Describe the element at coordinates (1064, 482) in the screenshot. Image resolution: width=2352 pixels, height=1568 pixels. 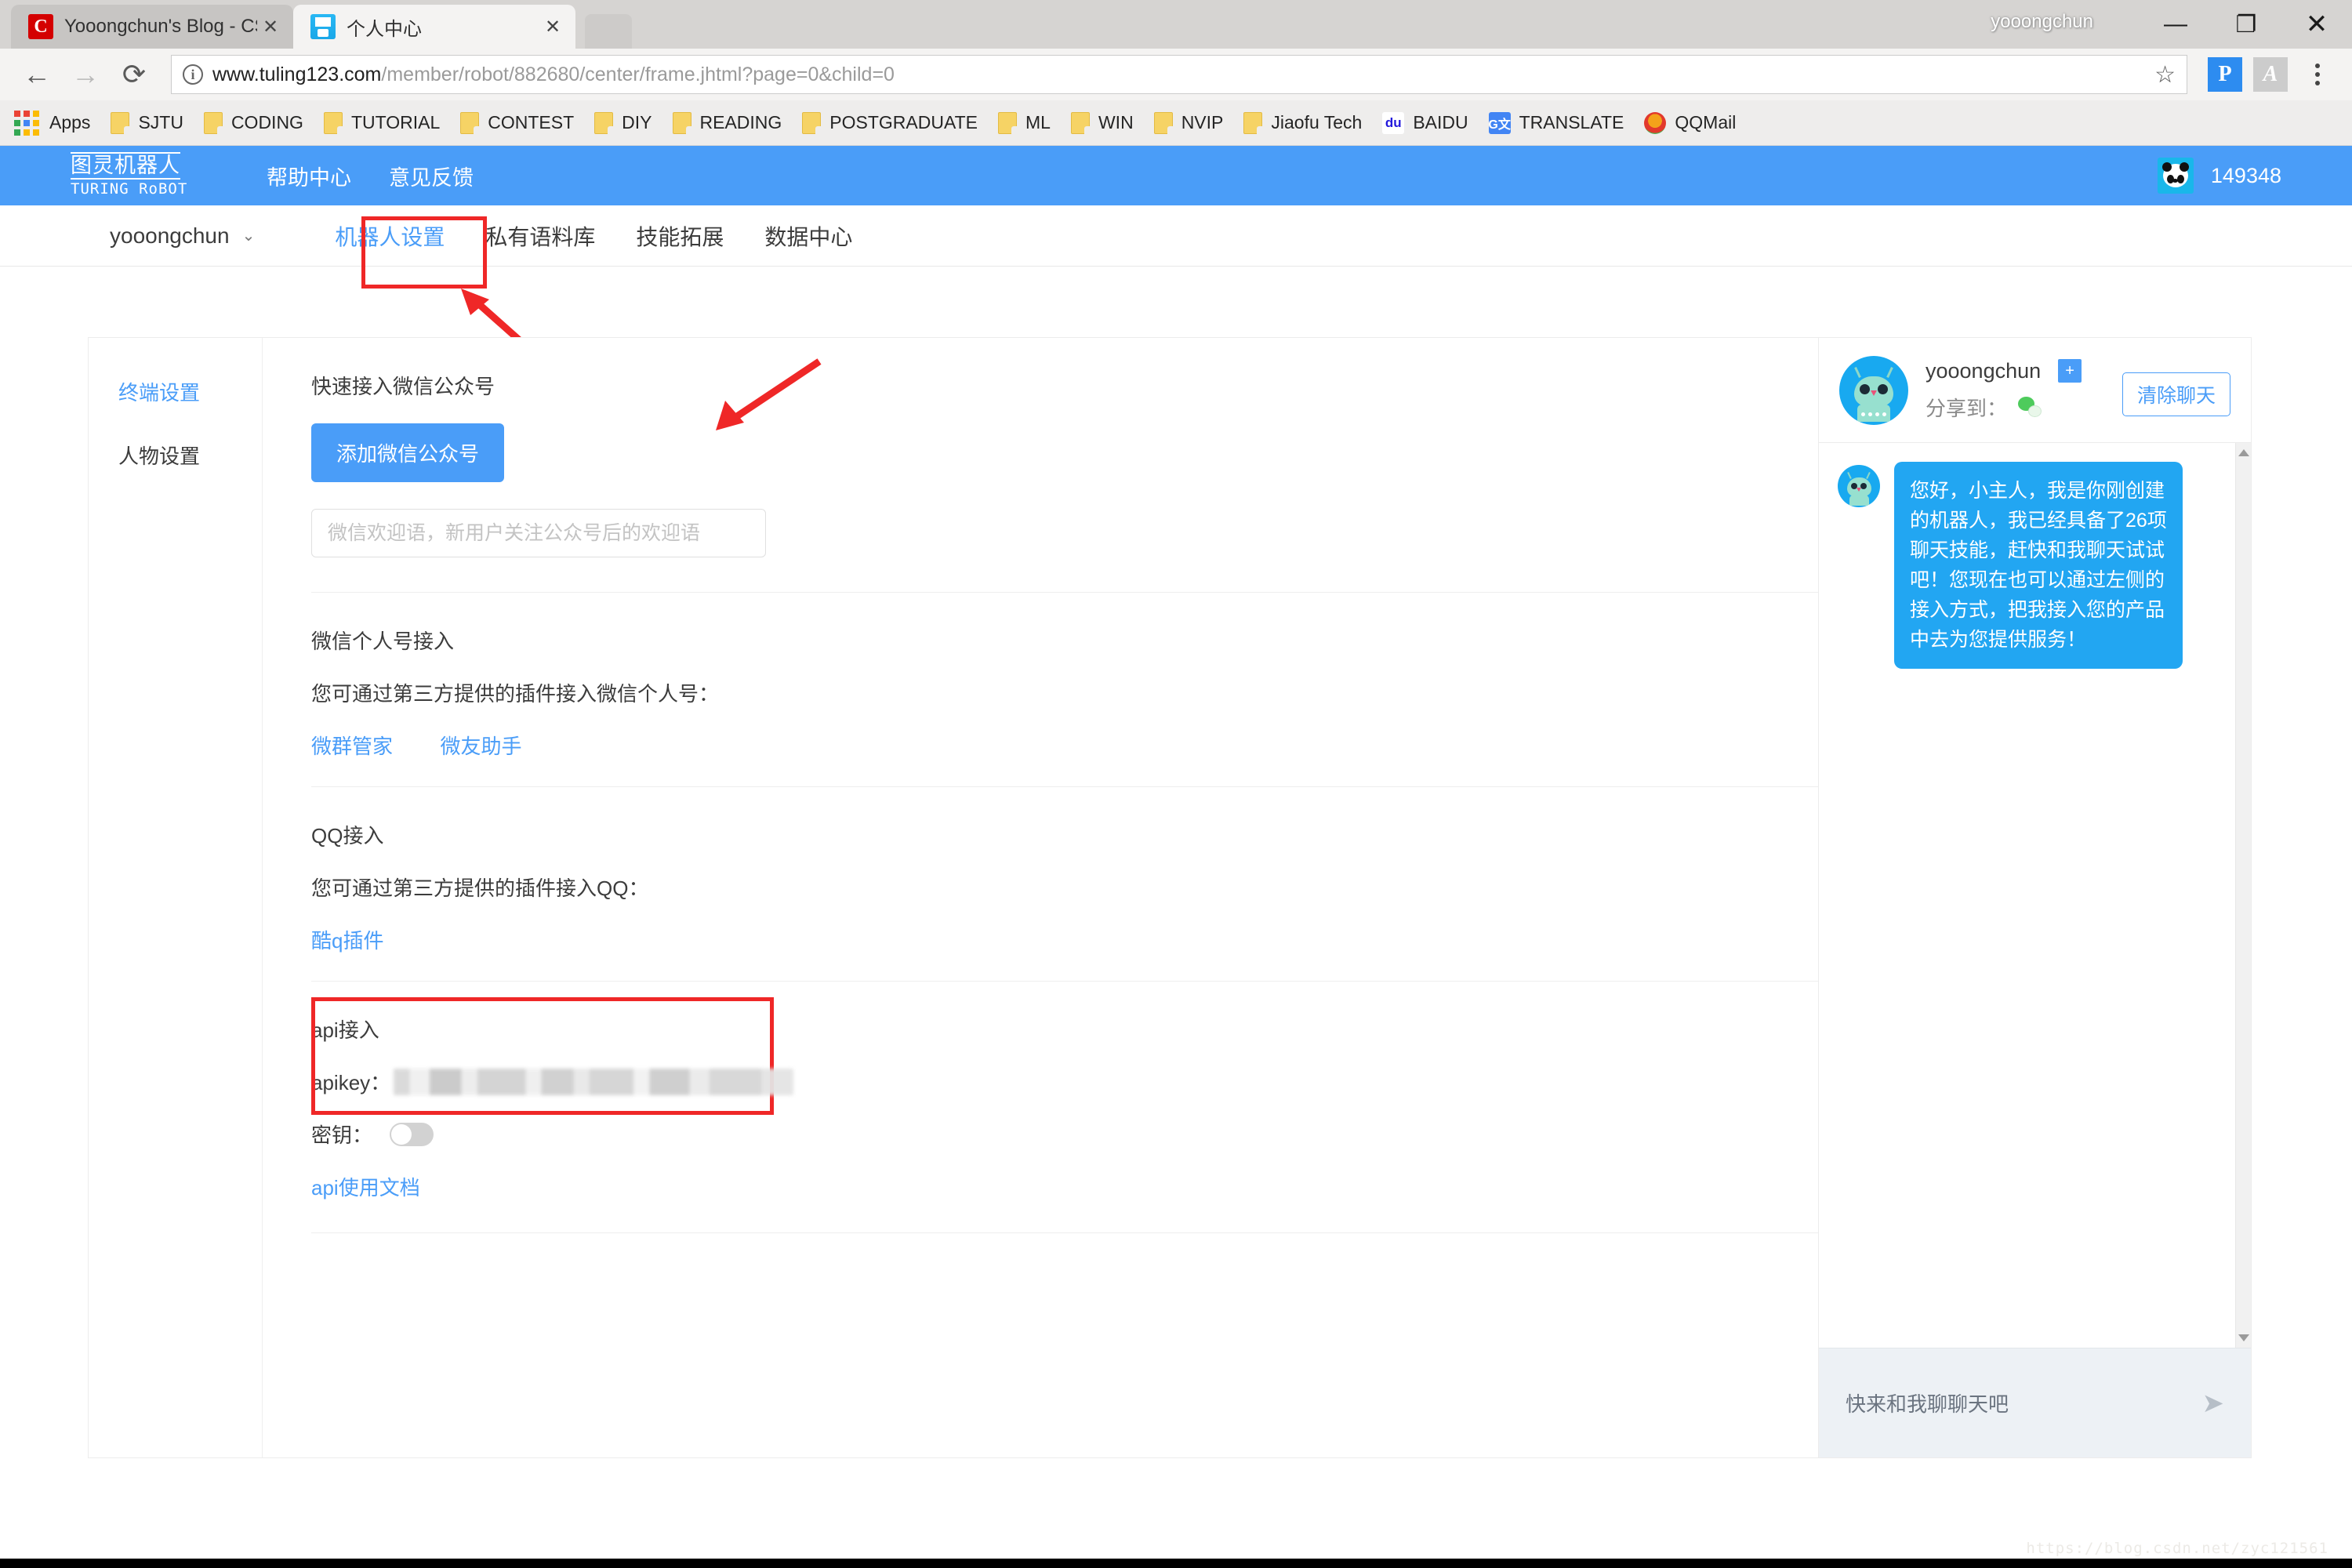
I see `section-wechat-mp: 快速接入微信公众号 添加微信公众号` at that location.